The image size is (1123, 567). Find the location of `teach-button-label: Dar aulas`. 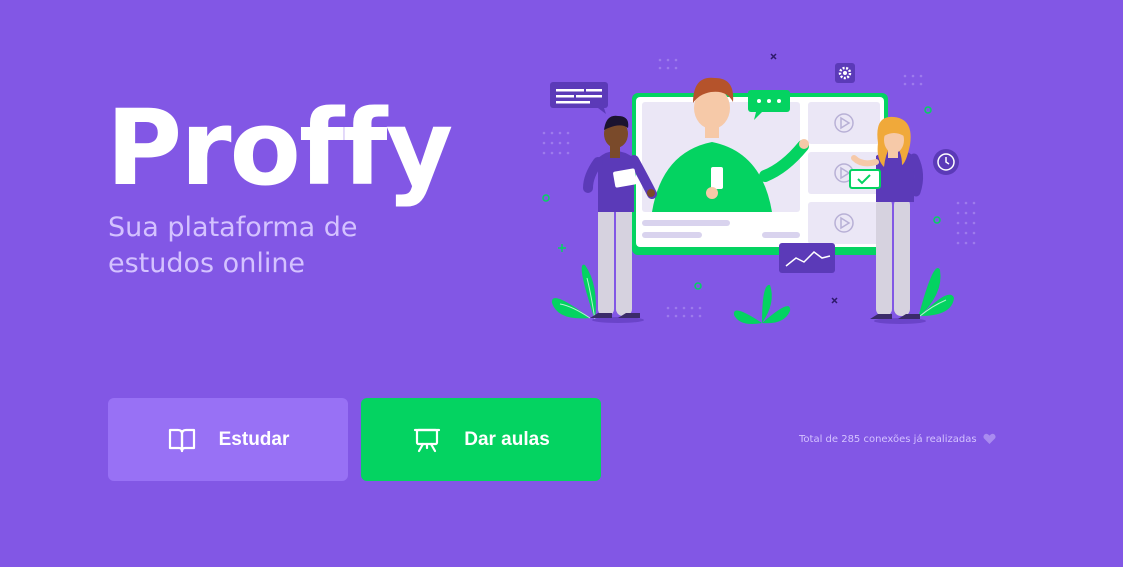

teach-button-label: Dar aulas is located at coordinates (507, 439).